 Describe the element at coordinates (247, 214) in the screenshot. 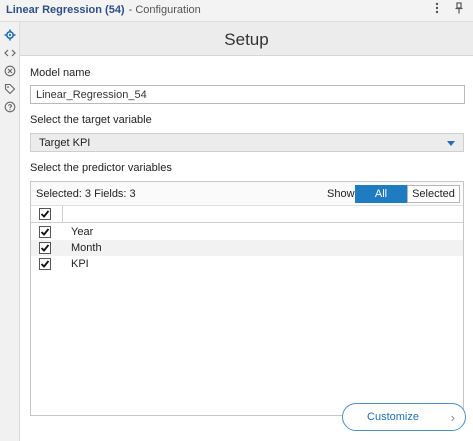

I see `grid-header` at that location.